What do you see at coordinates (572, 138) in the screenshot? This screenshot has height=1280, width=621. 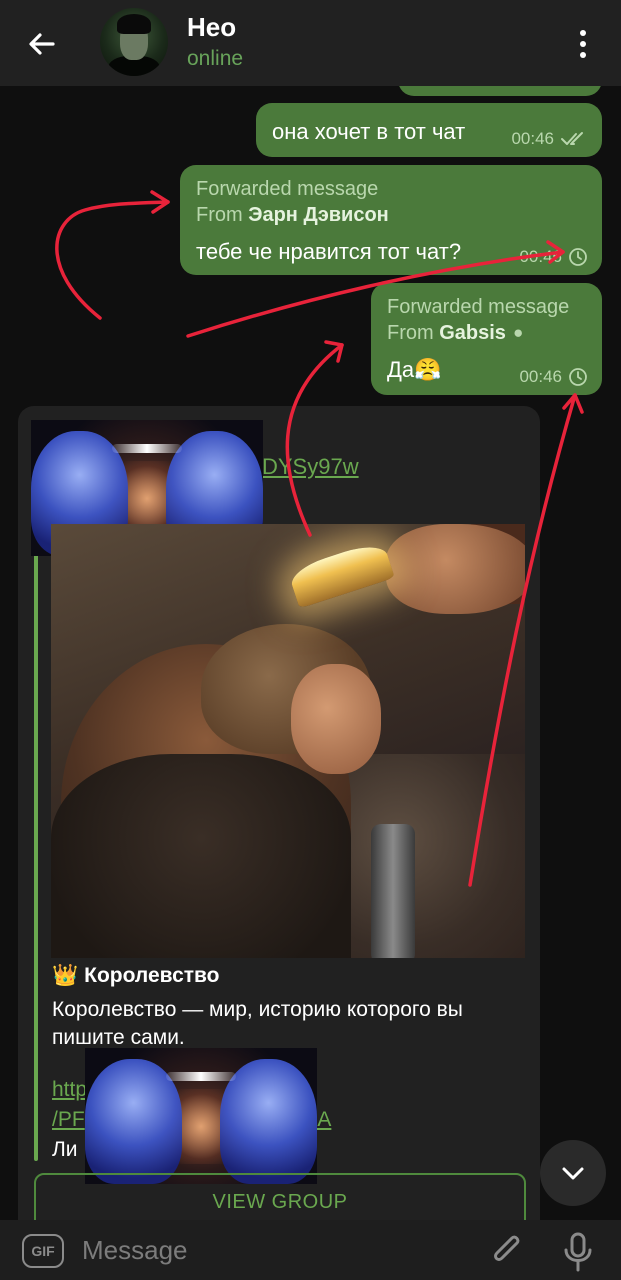 I see `double-check-icon` at bounding box center [572, 138].